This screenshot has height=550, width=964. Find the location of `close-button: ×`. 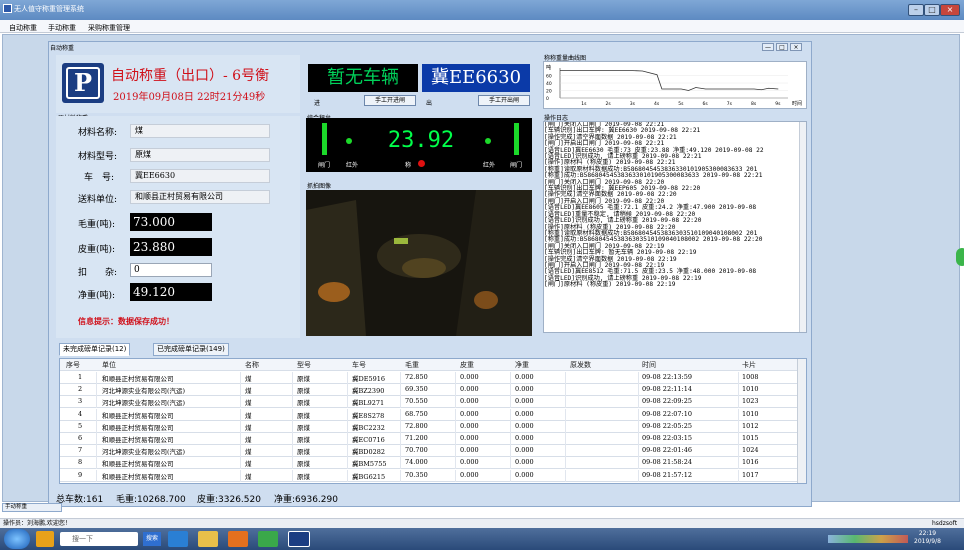

close-button: × is located at coordinates (950, 10).